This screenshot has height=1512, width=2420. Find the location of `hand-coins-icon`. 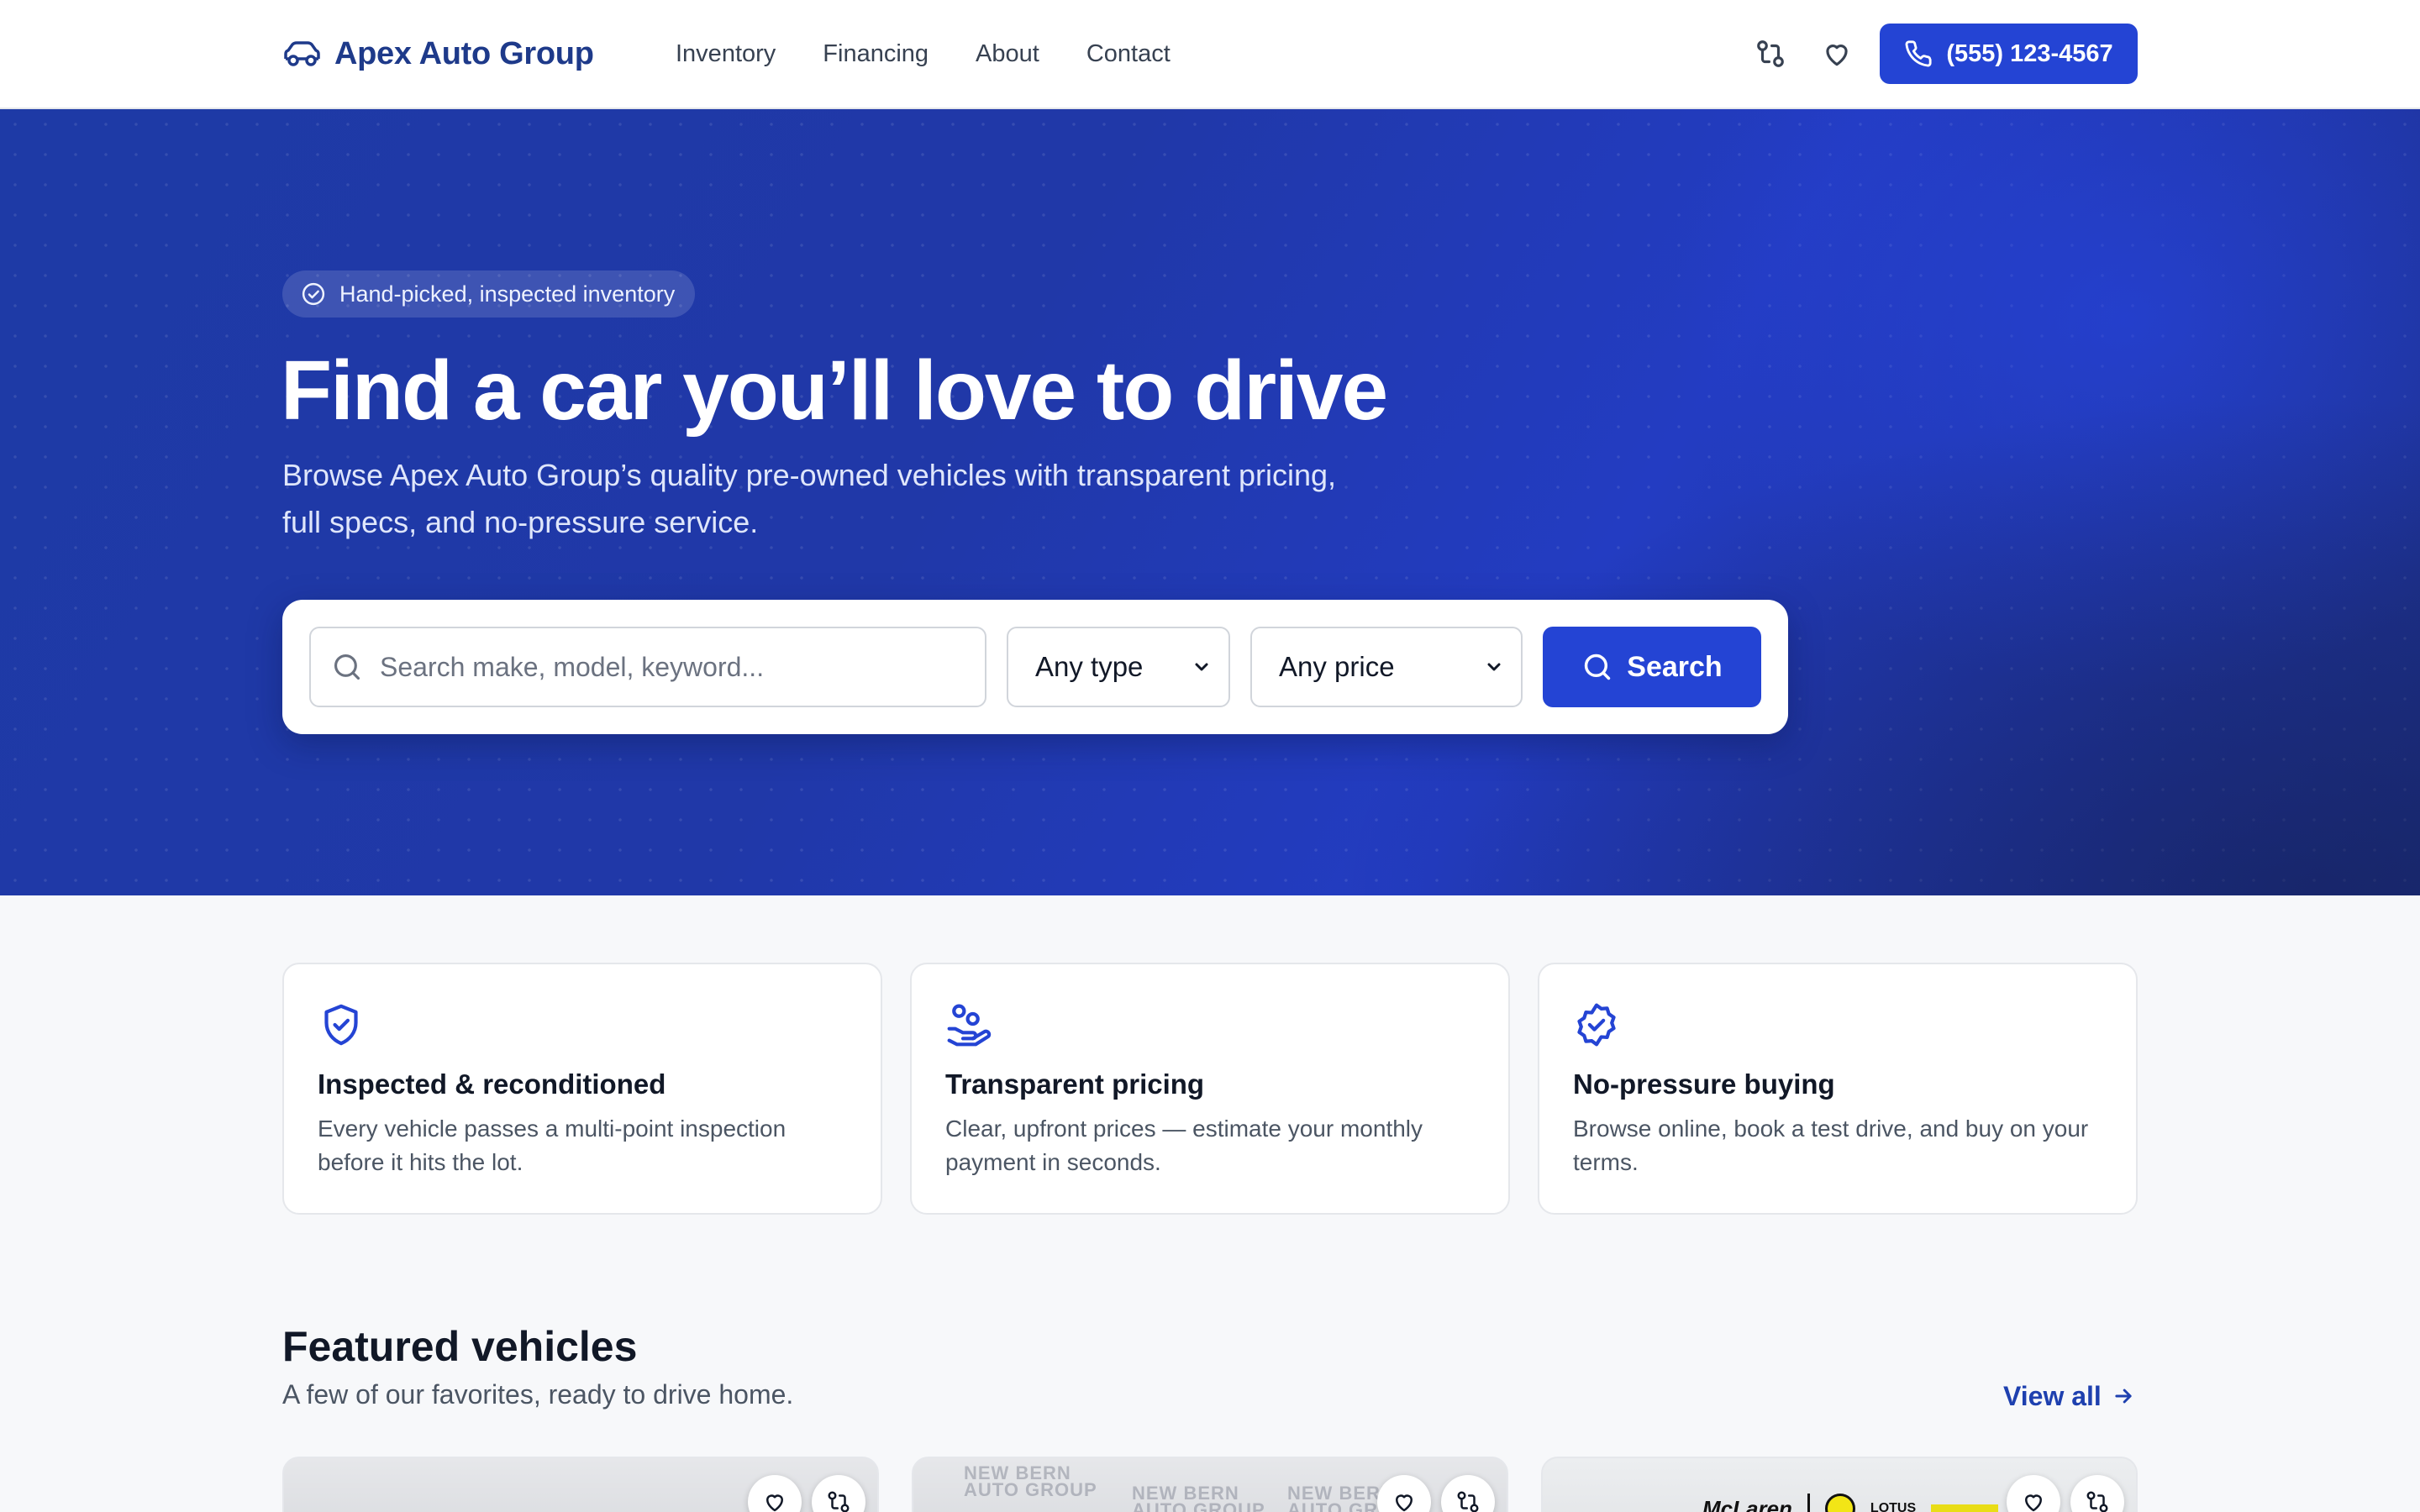

hand-coins-icon is located at coordinates (969, 1025).